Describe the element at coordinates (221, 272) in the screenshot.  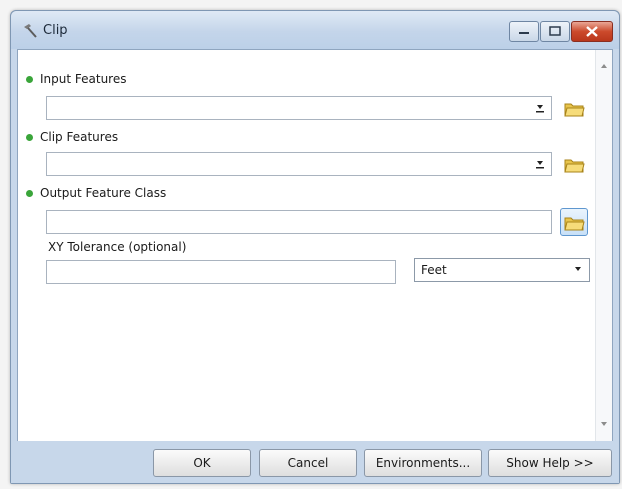
I see `xy-tolerance-input` at that location.